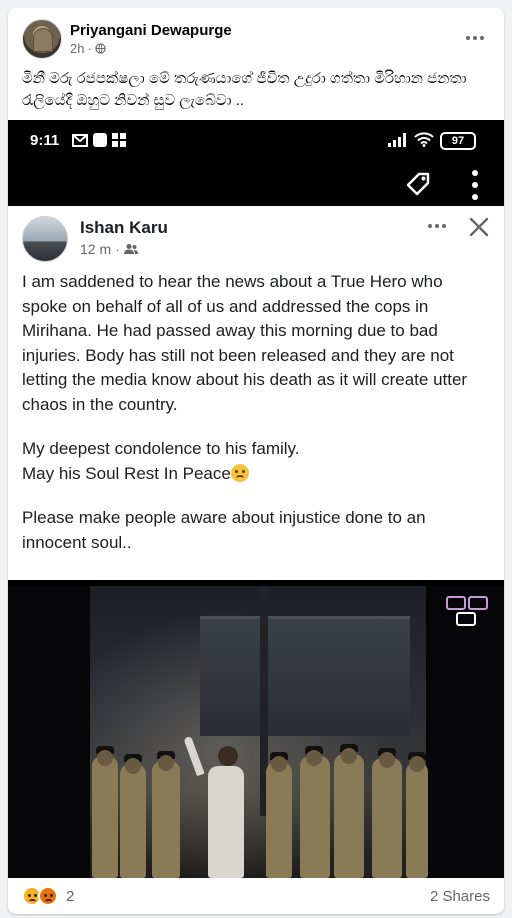 The width and height of the screenshot is (512, 918). What do you see at coordinates (257, 474) in the screenshot?
I see `inner-paragraph-rip: May his Soul Rest In Peace` at bounding box center [257, 474].